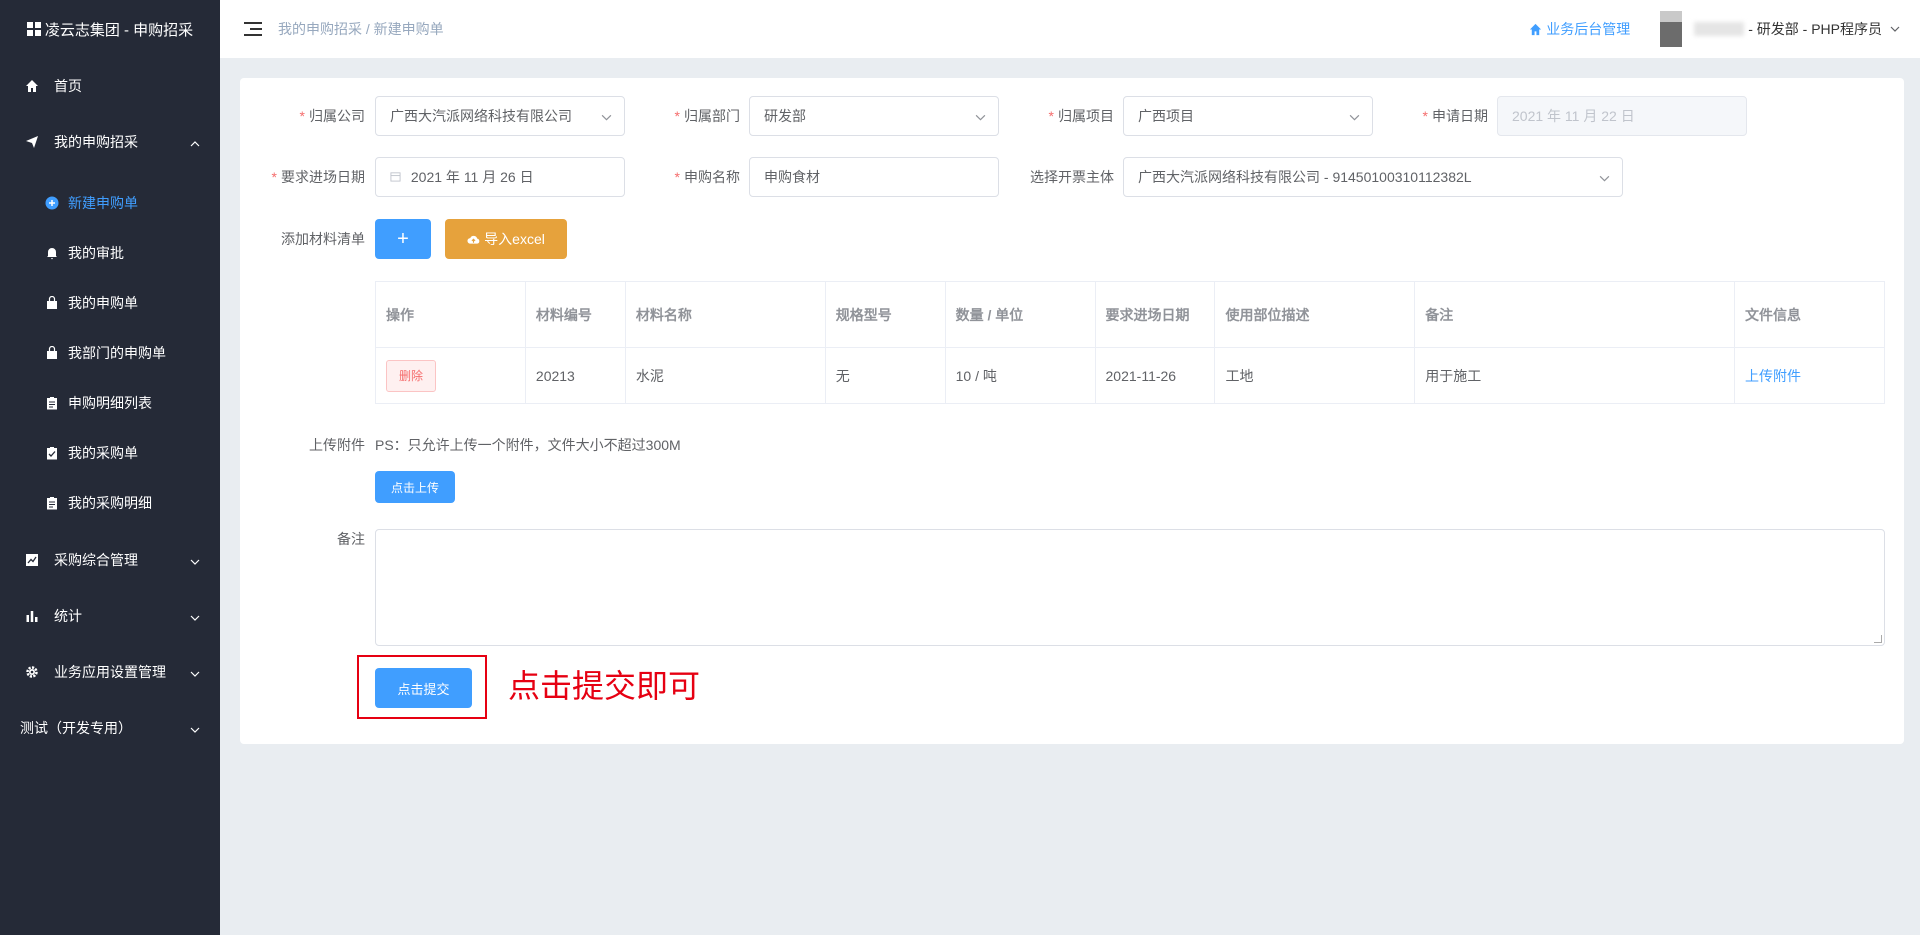  Describe the element at coordinates (1248, 116) in the screenshot. I see `project-select: 广西项目` at that location.